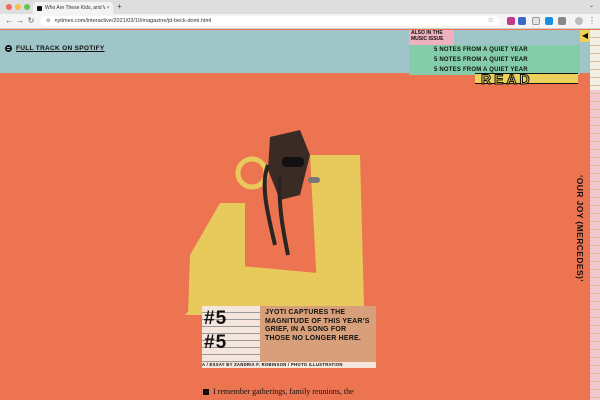 Image resolution: width=600 pixels, height=400 pixels. I want to click on puzzle-icon, so click(562, 21).